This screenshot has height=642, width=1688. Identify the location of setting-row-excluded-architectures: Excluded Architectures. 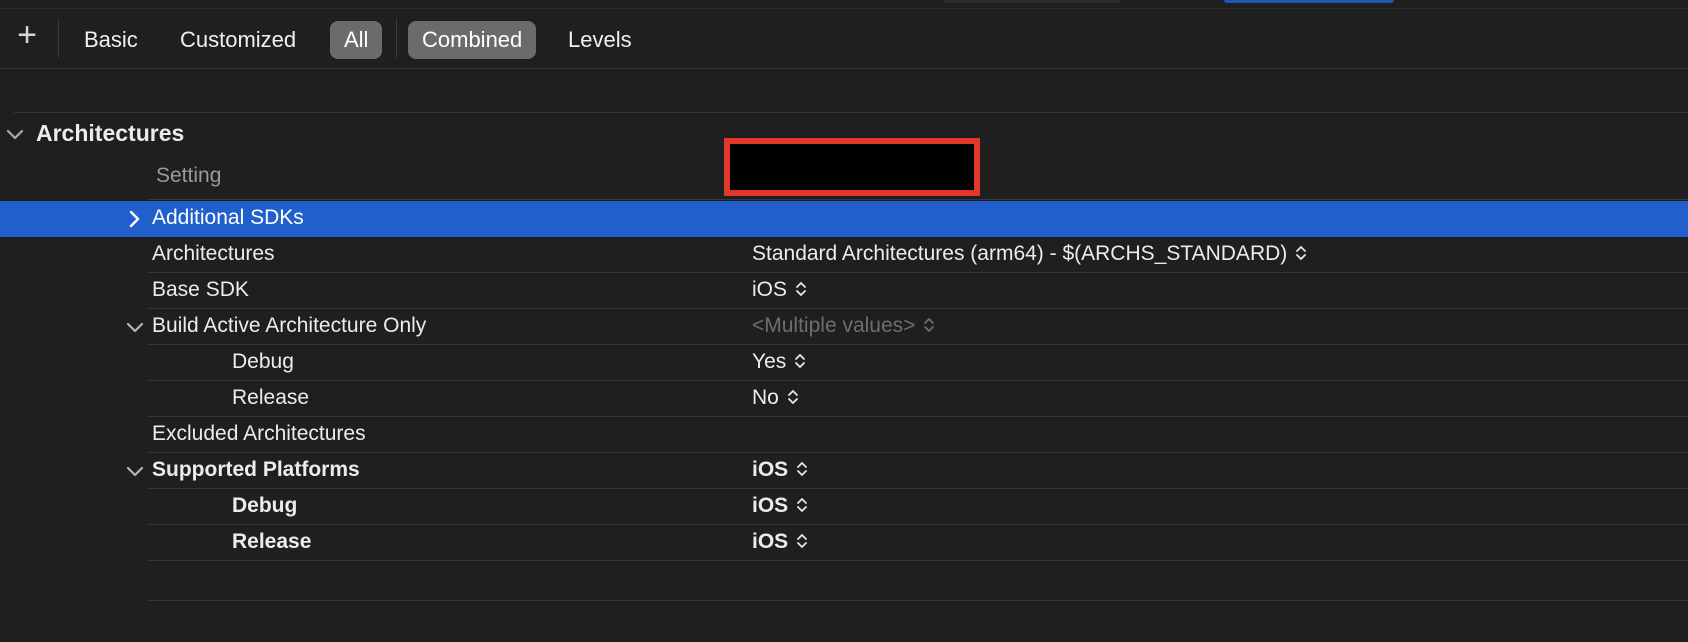
(918, 435).